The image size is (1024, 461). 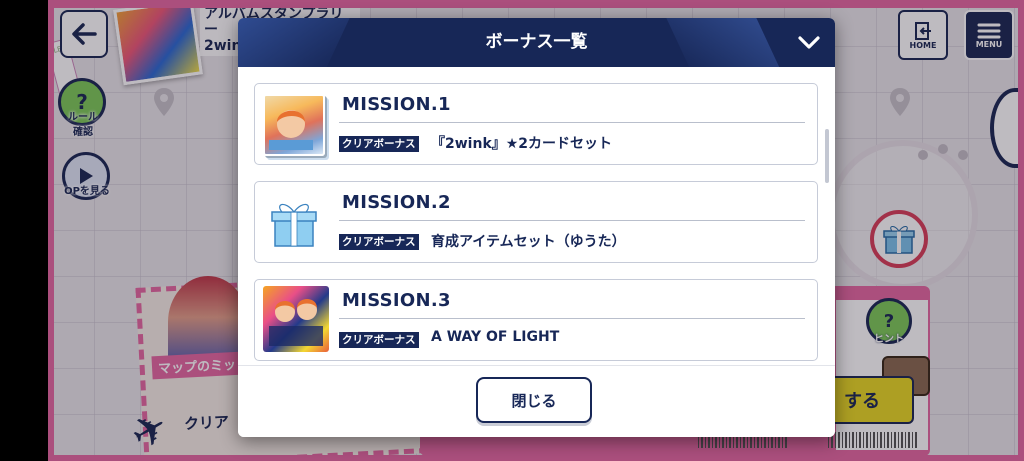 What do you see at coordinates (296, 319) in the screenshot?
I see `album-jacket-thumbnail` at bounding box center [296, 319].